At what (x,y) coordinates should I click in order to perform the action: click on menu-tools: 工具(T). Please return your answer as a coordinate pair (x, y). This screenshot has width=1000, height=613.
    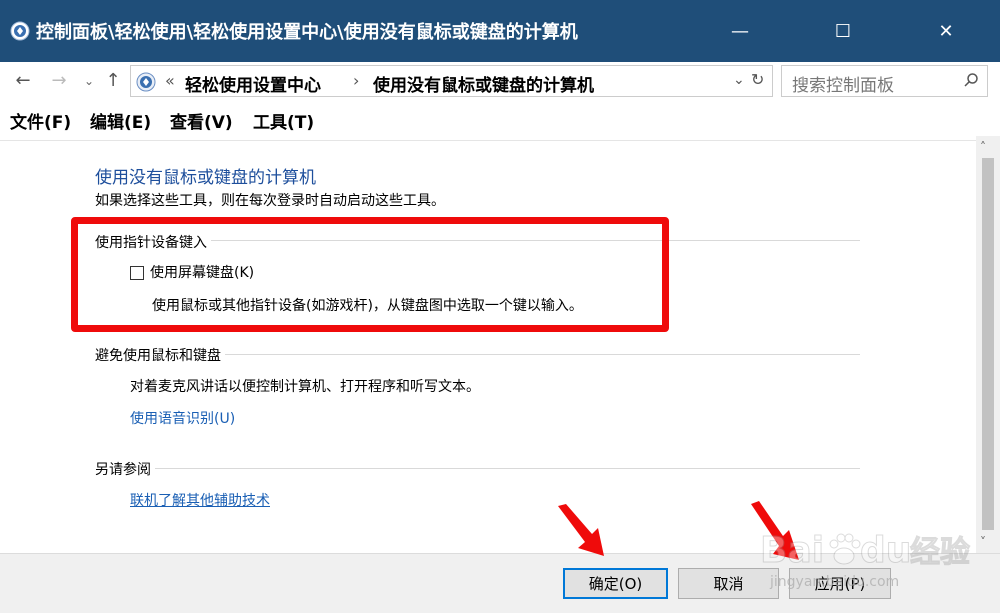
    Looking at the image, I should click on (283, 120).